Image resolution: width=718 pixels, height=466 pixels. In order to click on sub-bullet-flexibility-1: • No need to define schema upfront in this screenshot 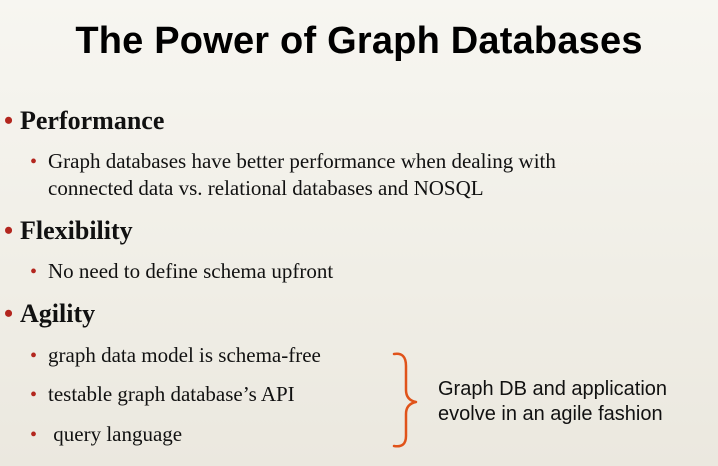, I will do `click(181, 272)`.